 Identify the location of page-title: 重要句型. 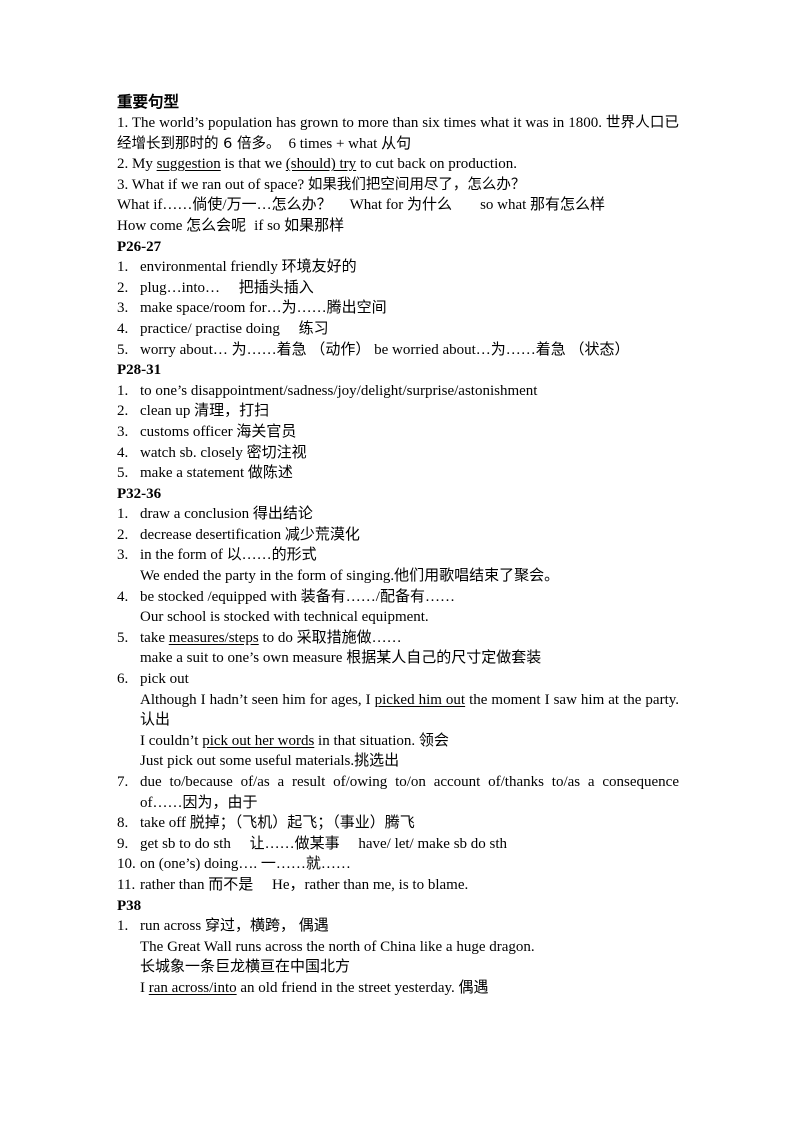
(148, 102).